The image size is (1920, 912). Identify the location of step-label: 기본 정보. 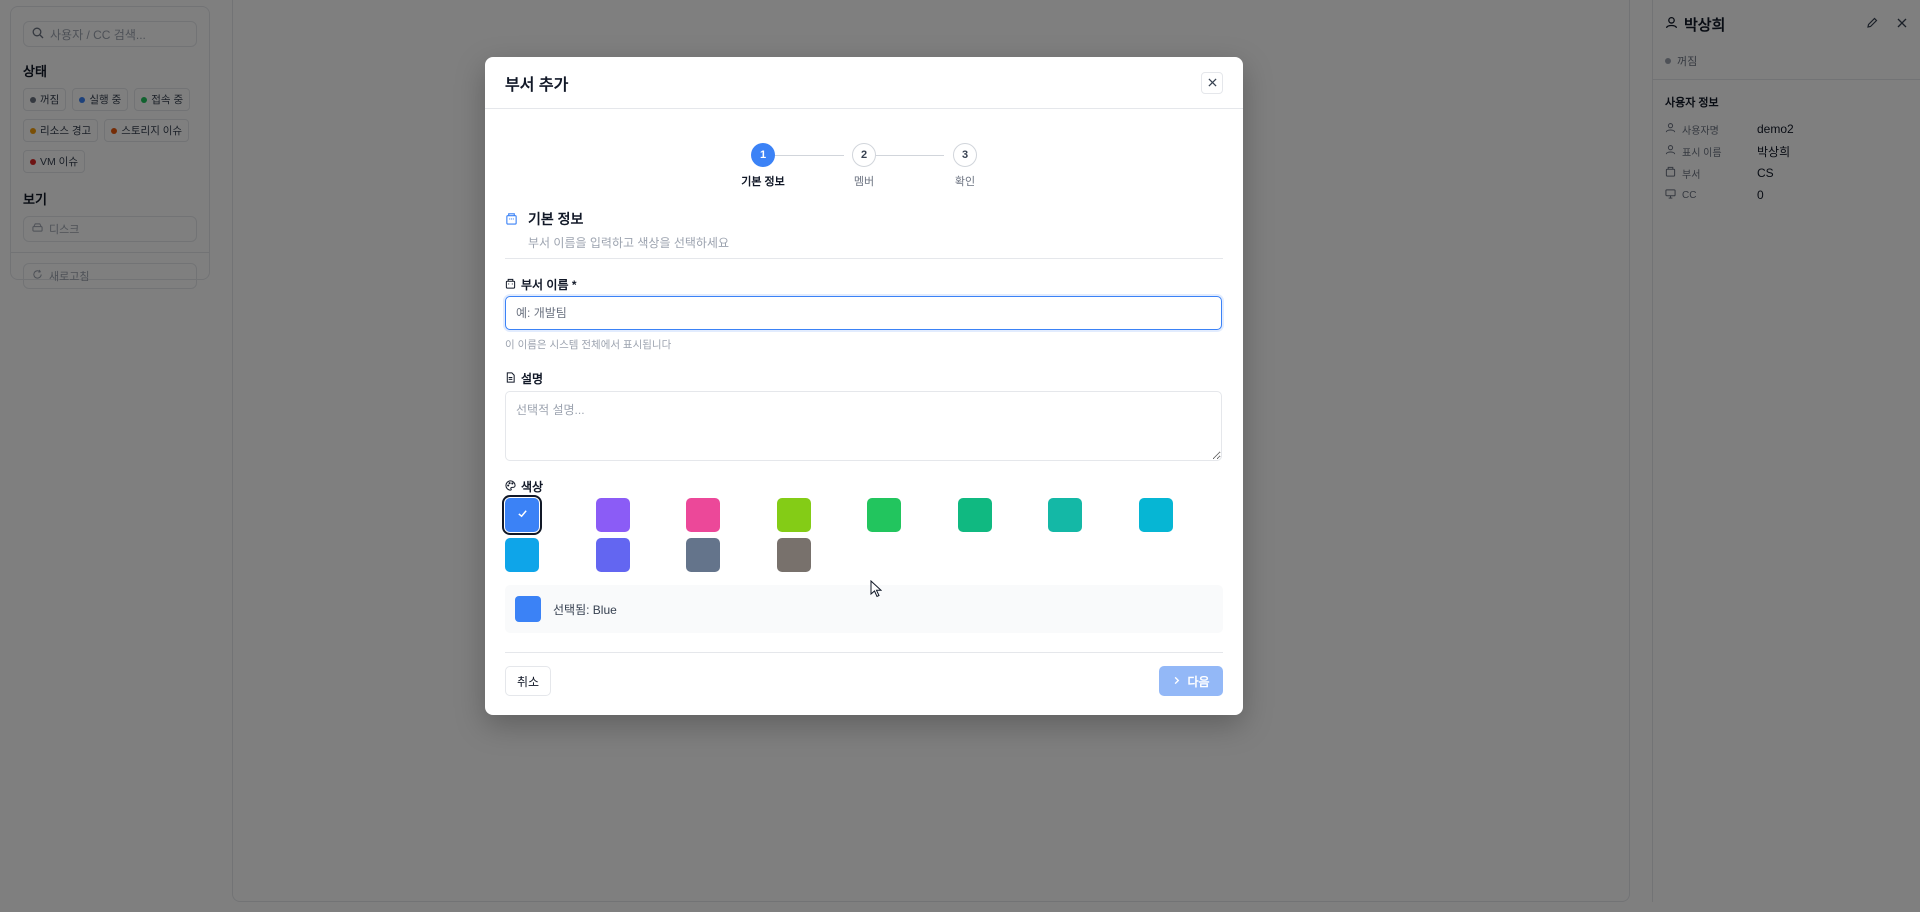
(763, 182).